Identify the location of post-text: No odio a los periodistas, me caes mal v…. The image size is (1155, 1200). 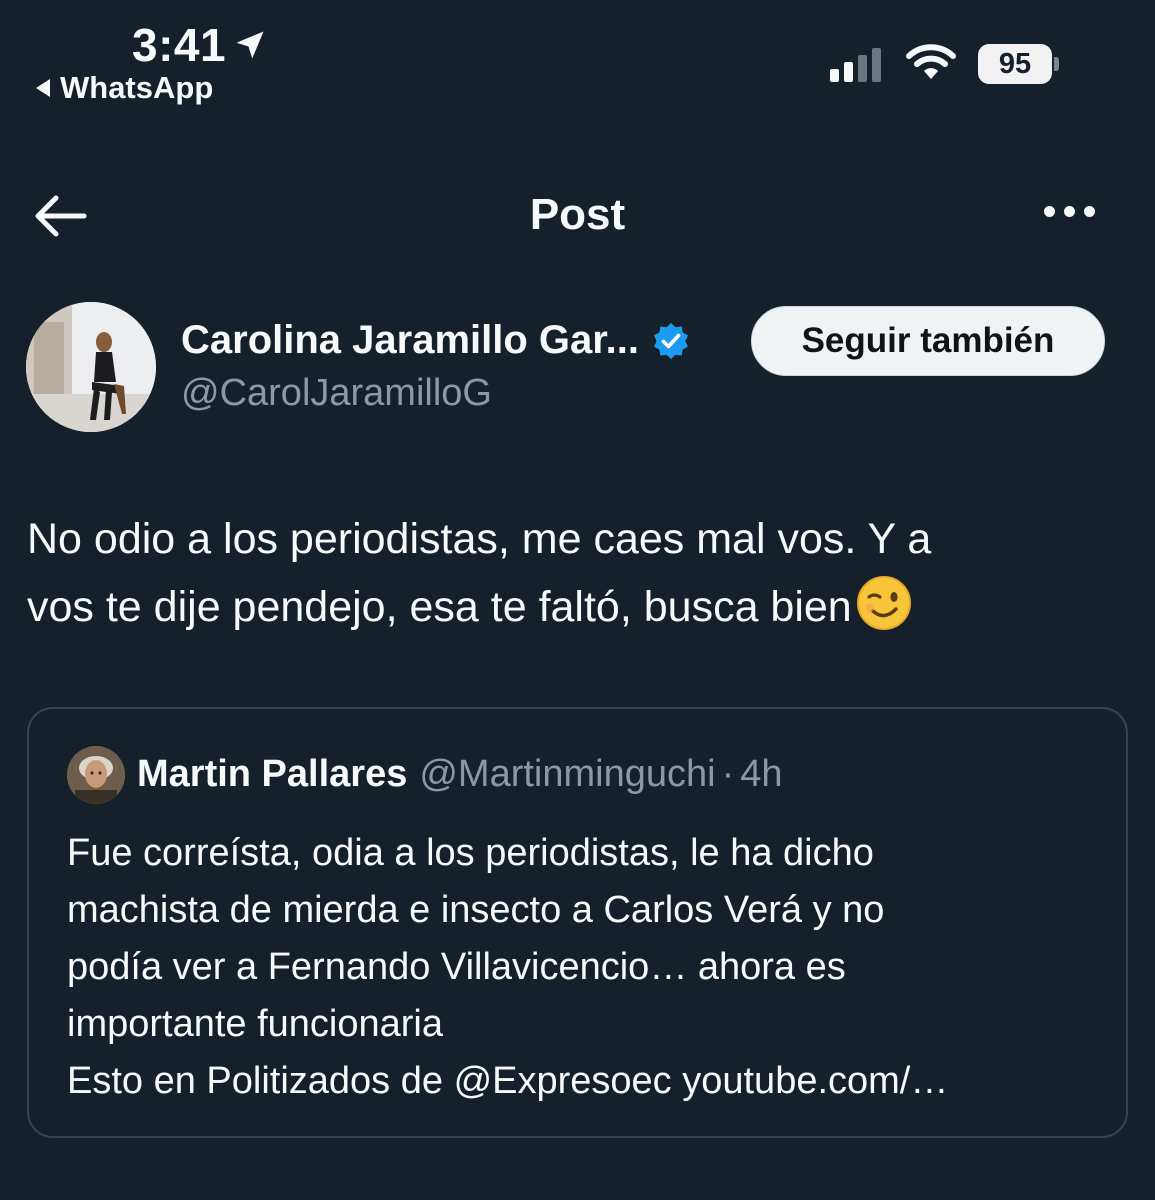
(577, 573).